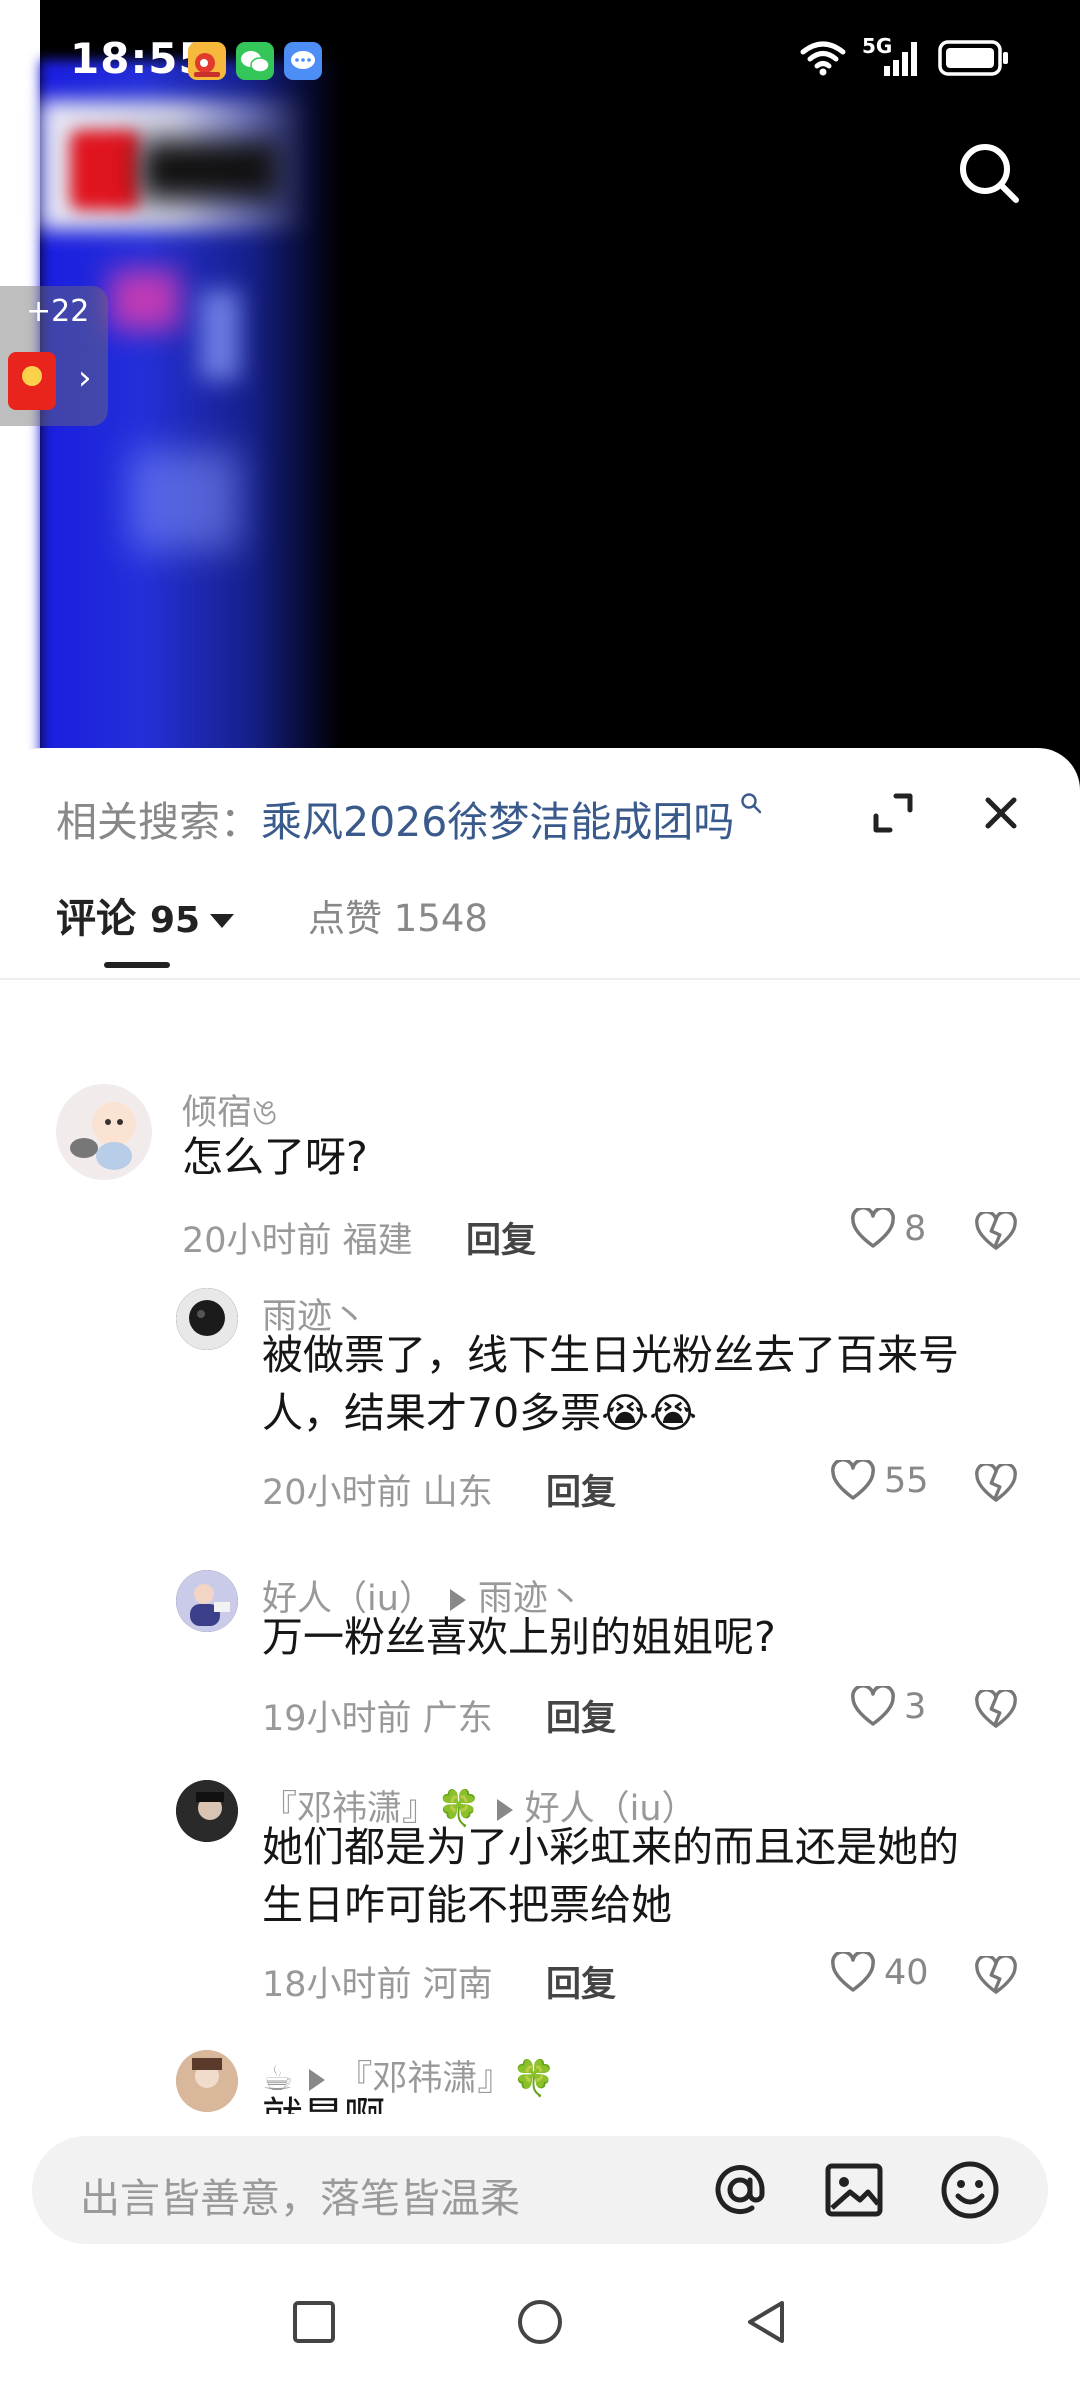  Describe the element at coordinates (303, 61) in the screenshot. I see `messages-notification-icon` at that location.